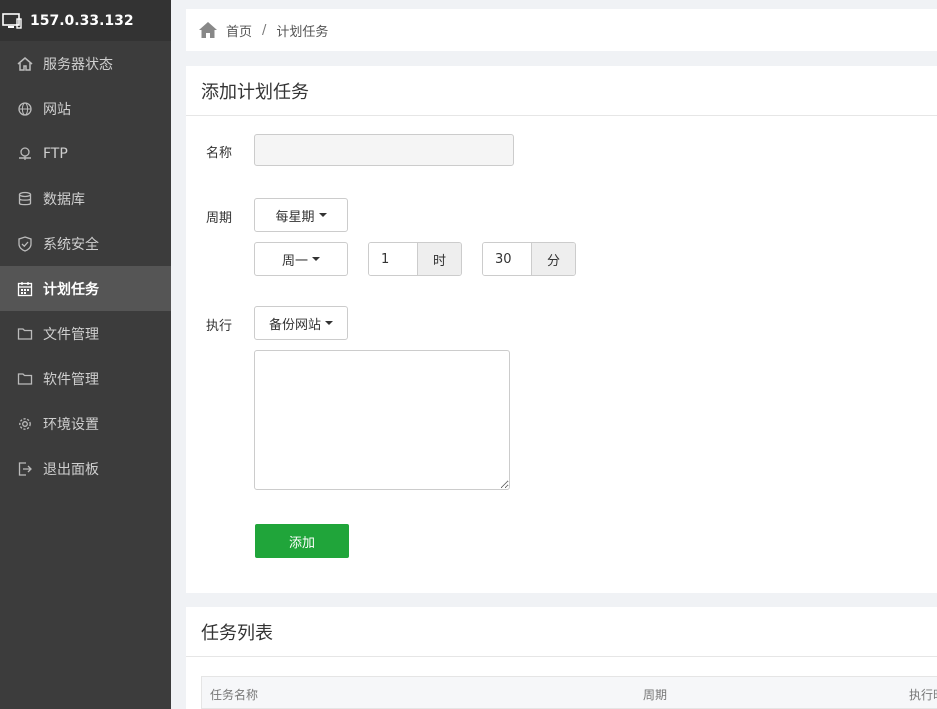  I want to click on sidebar-item-label: FTP, so click(55, 153).